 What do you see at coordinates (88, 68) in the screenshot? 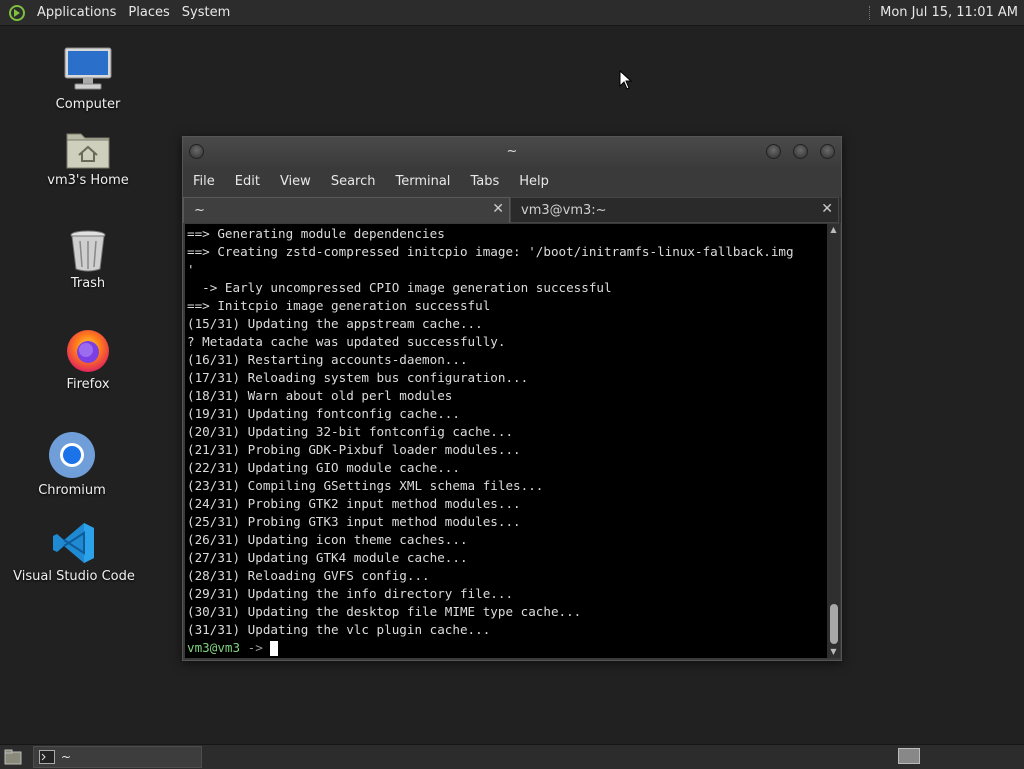
I see `computer-icon` at bounding box center [88, 68].